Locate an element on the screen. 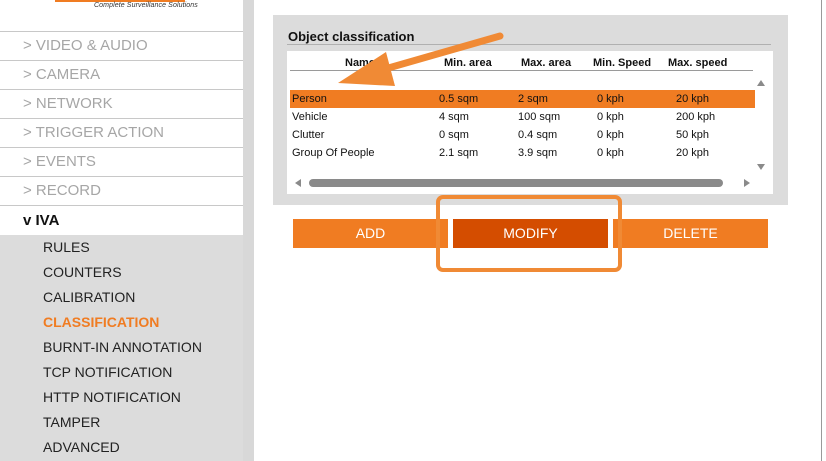 The image size is (826, 461). menu-item-iva: v IVA is located at coordinates (121, 220).